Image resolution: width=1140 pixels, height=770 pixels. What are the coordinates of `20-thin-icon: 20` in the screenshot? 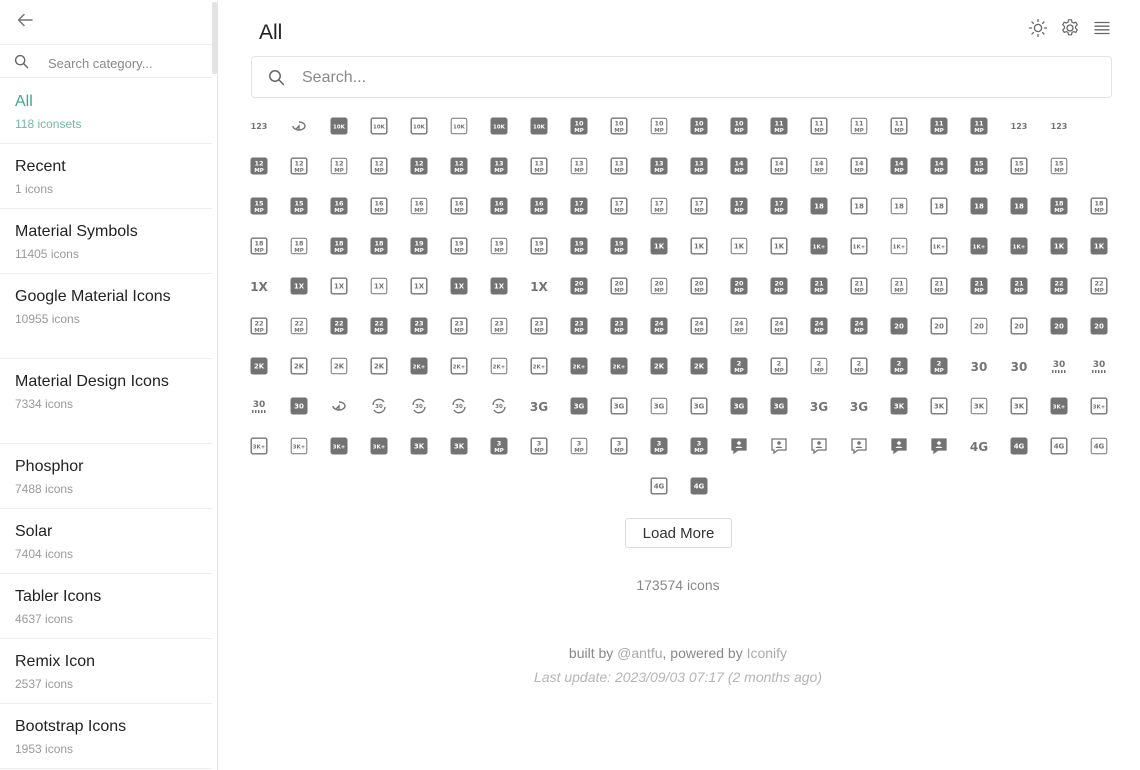 It's located at (979, 326).